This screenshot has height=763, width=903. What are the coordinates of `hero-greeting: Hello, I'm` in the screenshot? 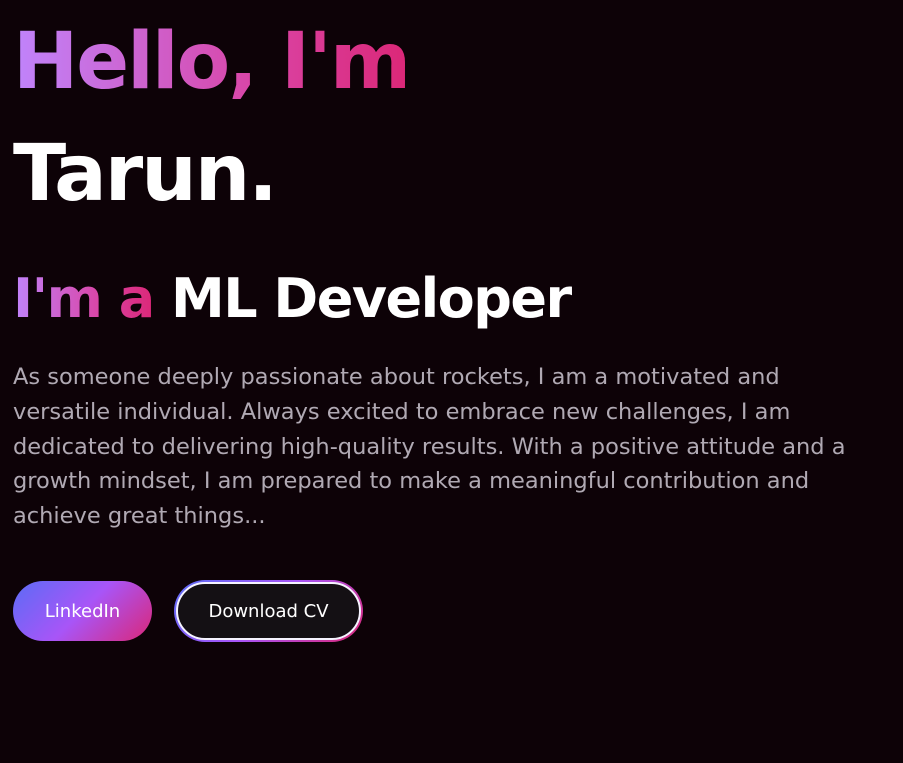 It's located at (212, 62).